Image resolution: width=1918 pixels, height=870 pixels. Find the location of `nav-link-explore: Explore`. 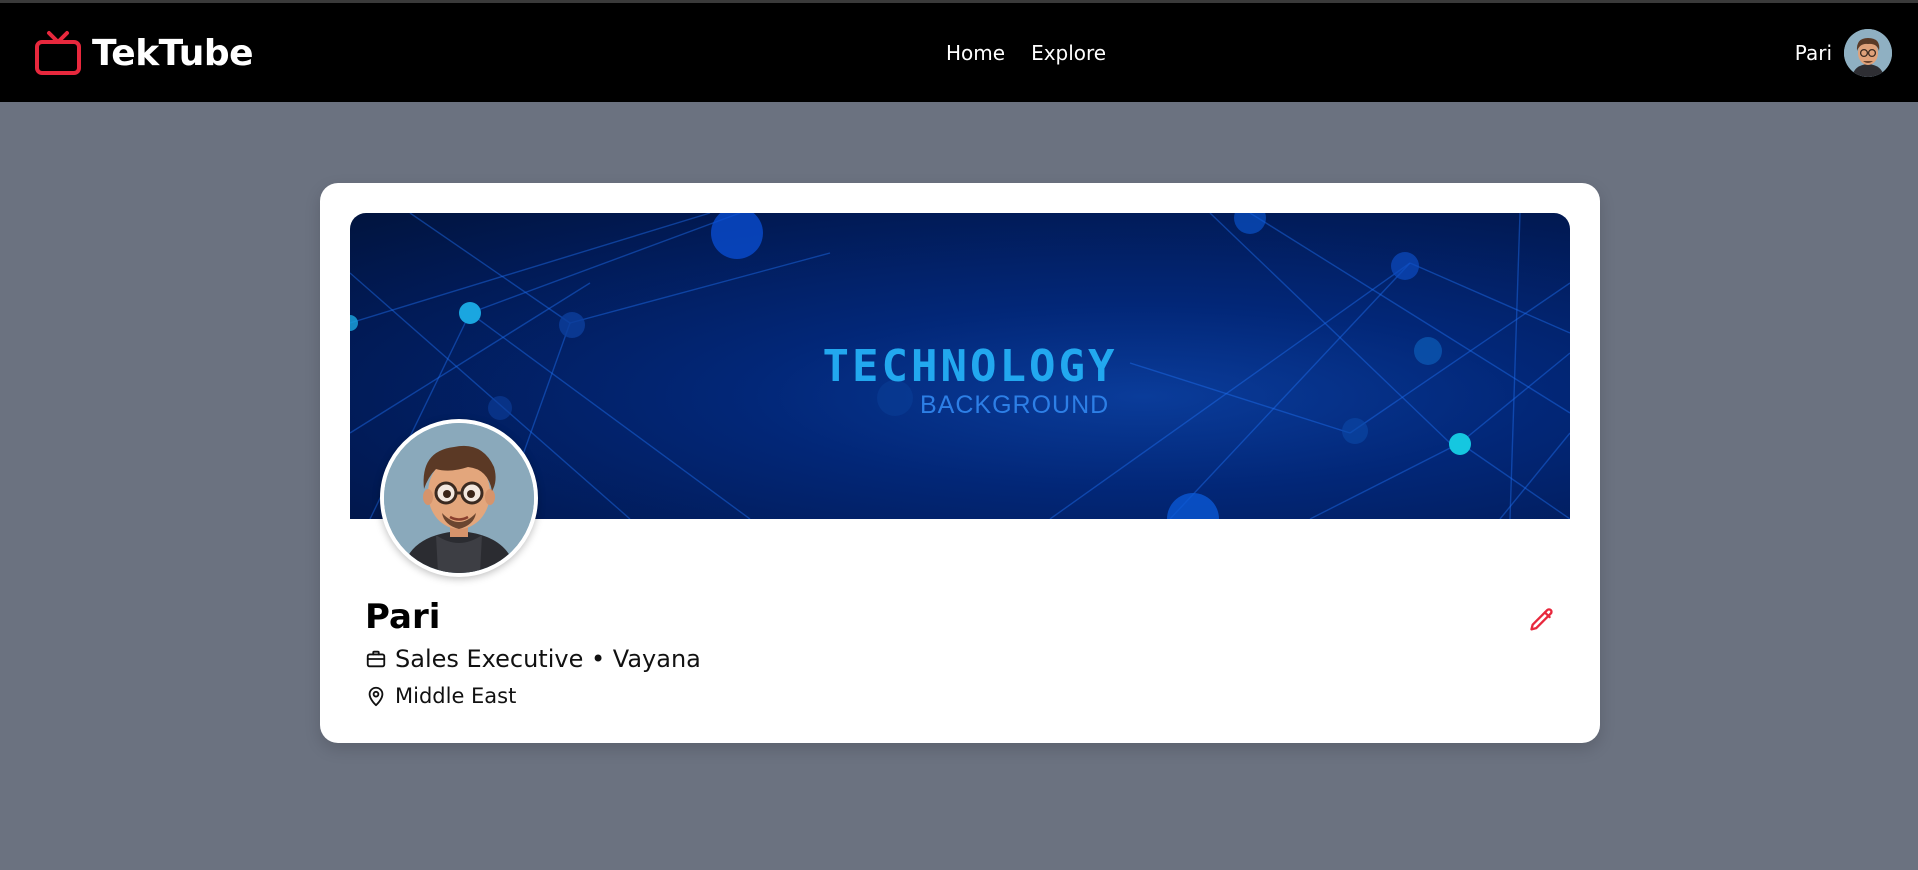

nav-link-explore: Explore is located at coordinates (1068, 53).